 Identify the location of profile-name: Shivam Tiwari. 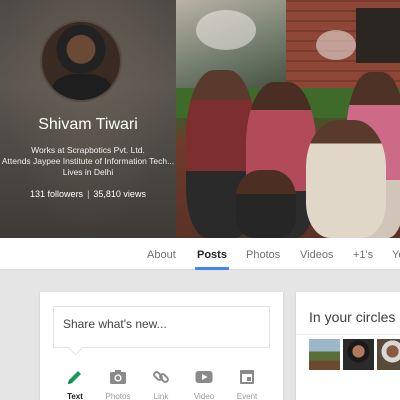
(88, 124).